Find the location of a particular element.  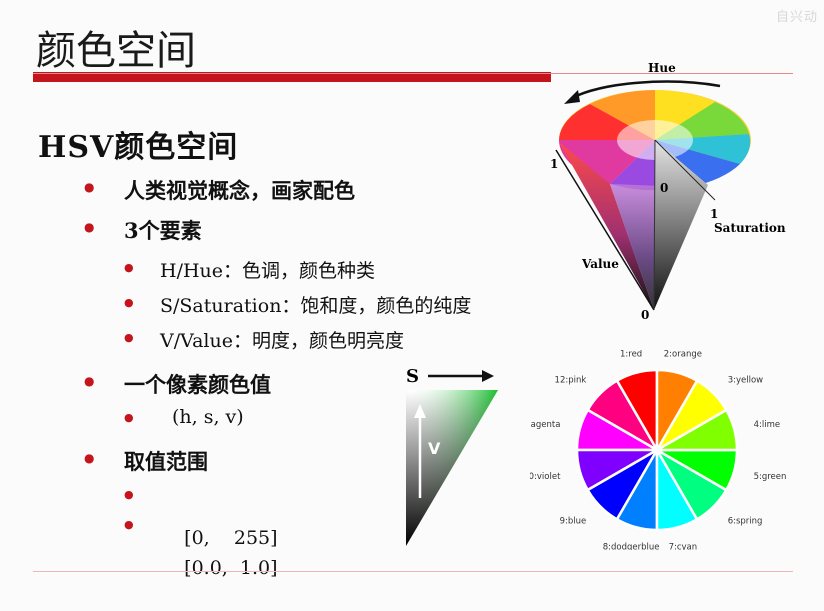

color-wheel-label: 7:cyan is located at coordinates (683, 546).